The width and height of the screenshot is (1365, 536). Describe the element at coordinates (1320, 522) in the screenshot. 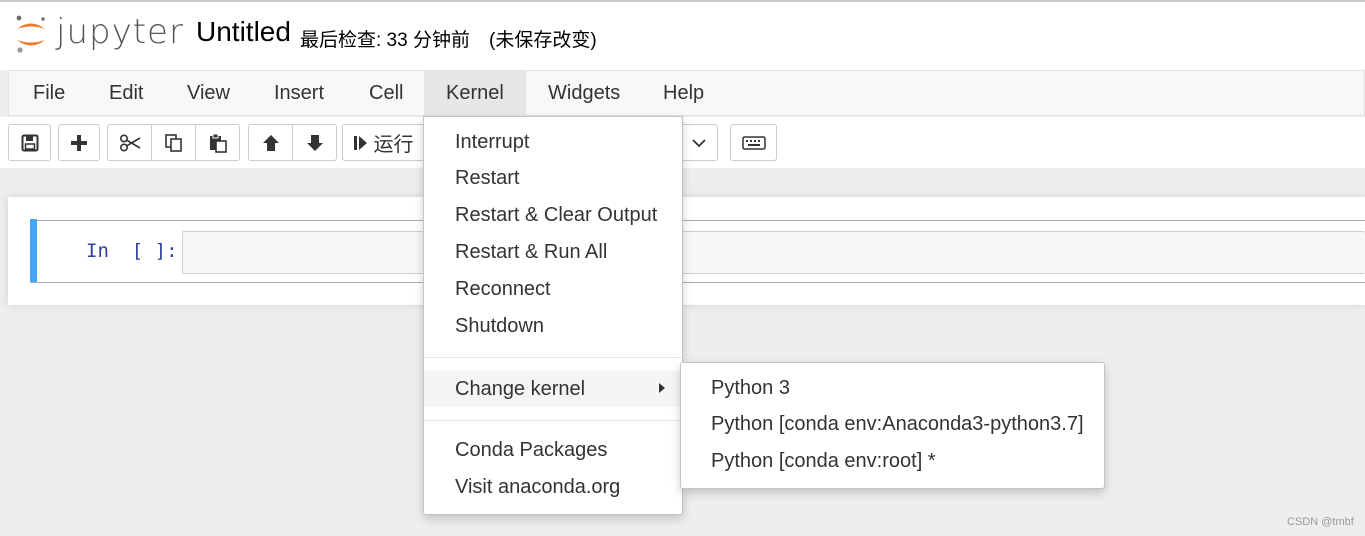

I see `watermark: CSDN @tmbf` at that location.